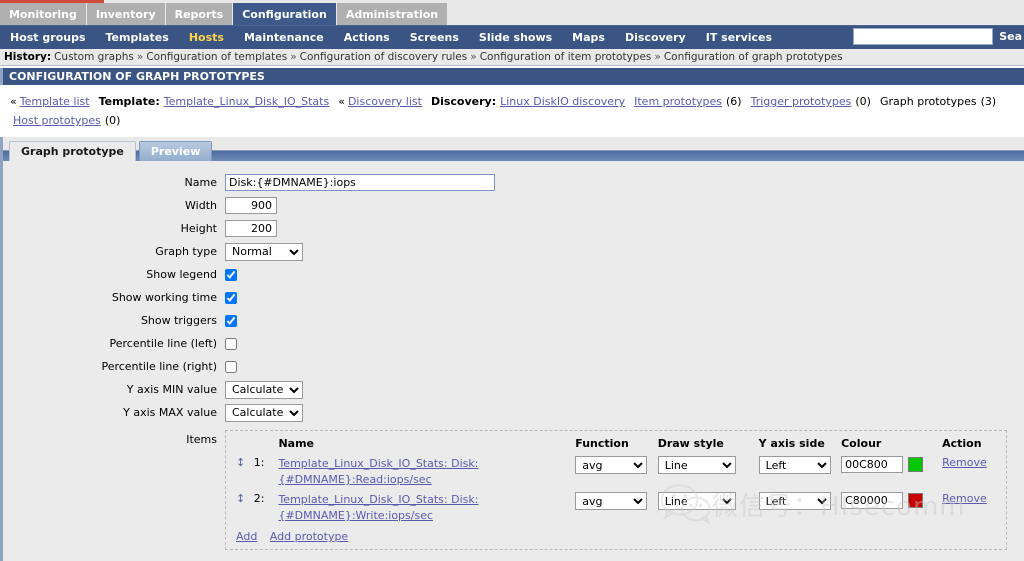 This screenshot has height=561, width=1024. Describe the element at coordinates (48, 37) in the screenshot. I see `submenu-item-host-groups: Host groups` at that location.